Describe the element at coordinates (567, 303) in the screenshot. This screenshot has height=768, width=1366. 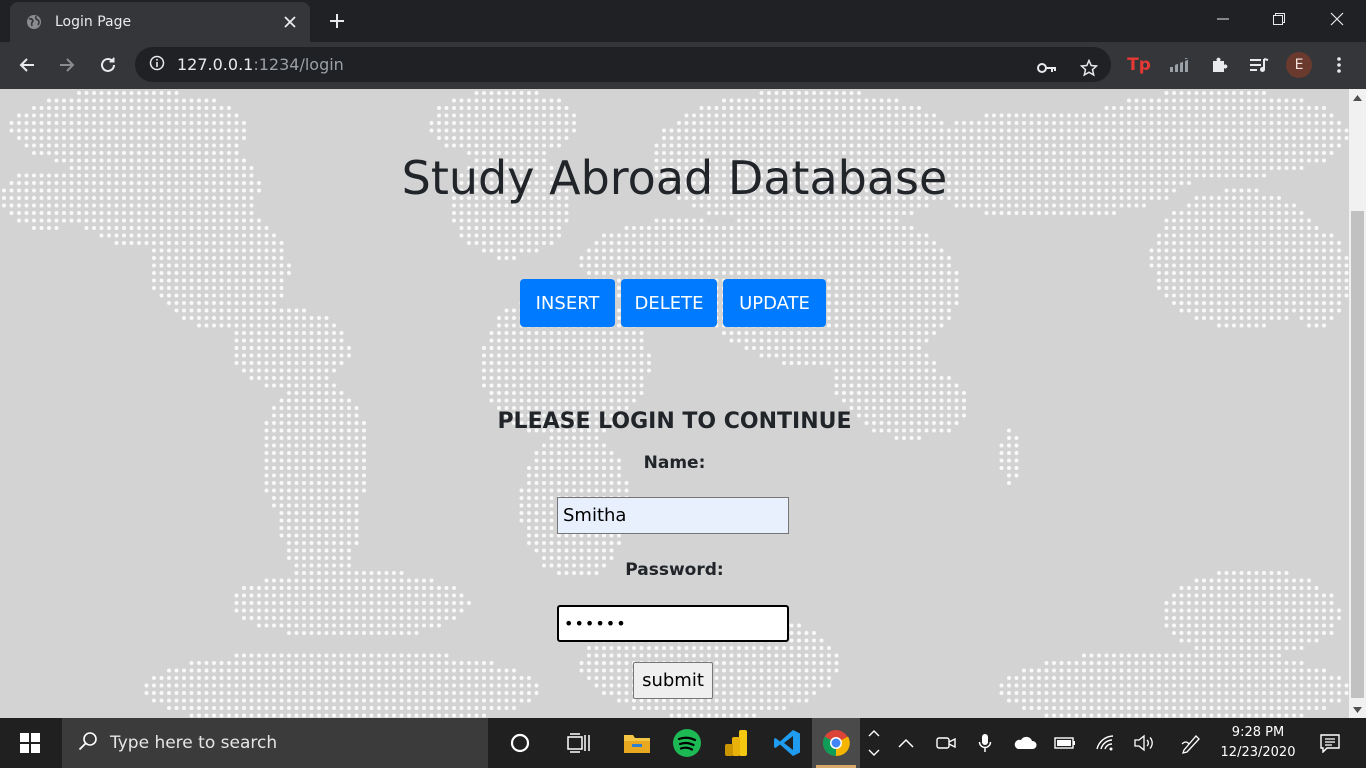
I see `insert-button: INSERT` at that location.